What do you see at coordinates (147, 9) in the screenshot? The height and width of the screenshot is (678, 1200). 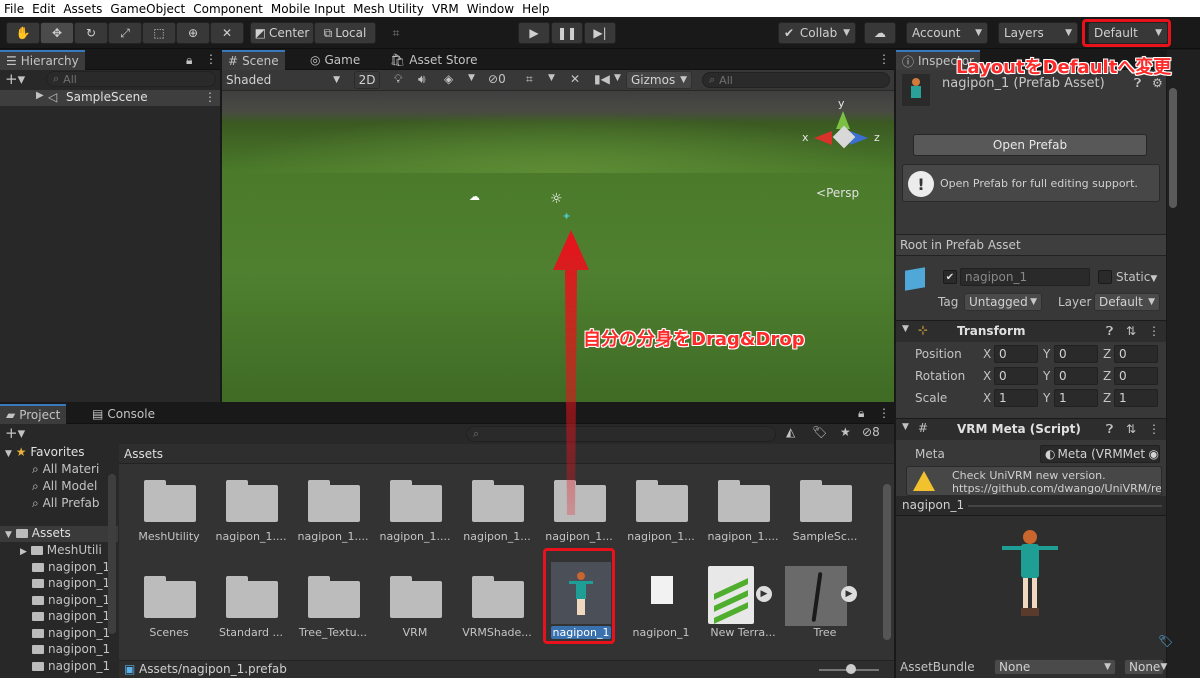 I see `menu-gameobject: GameObject` at bounding box center [147, 9].